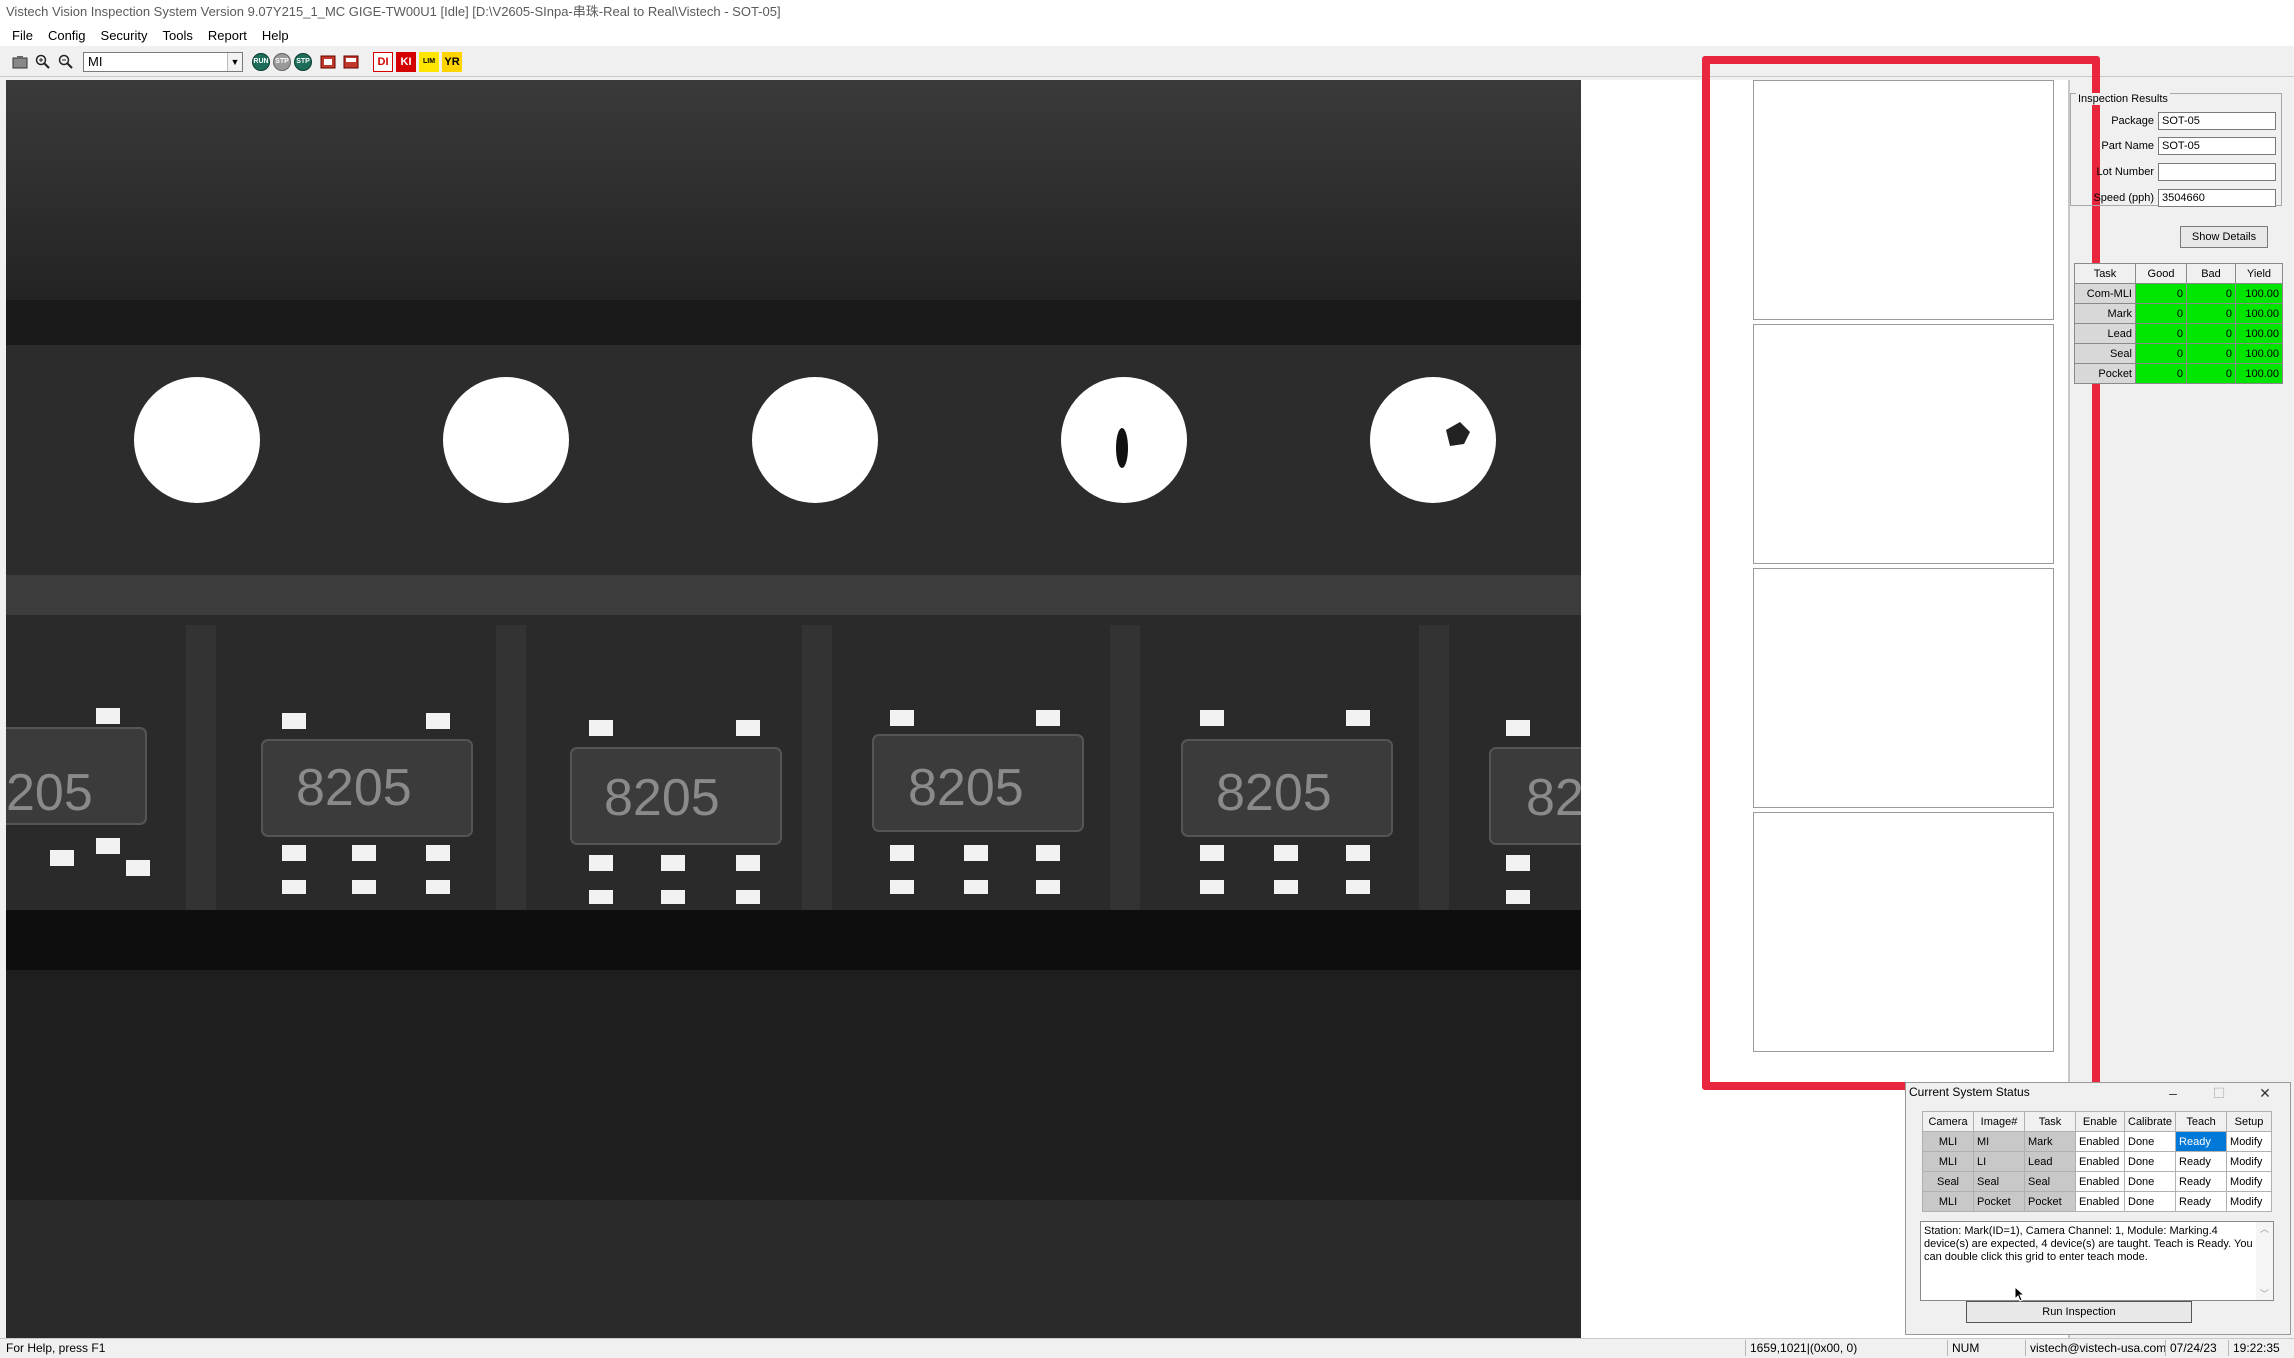 The width and height of the screenshot is (2294, 1358). I want to click on num-lock-indicator: NUM, so click(1974, 1348).